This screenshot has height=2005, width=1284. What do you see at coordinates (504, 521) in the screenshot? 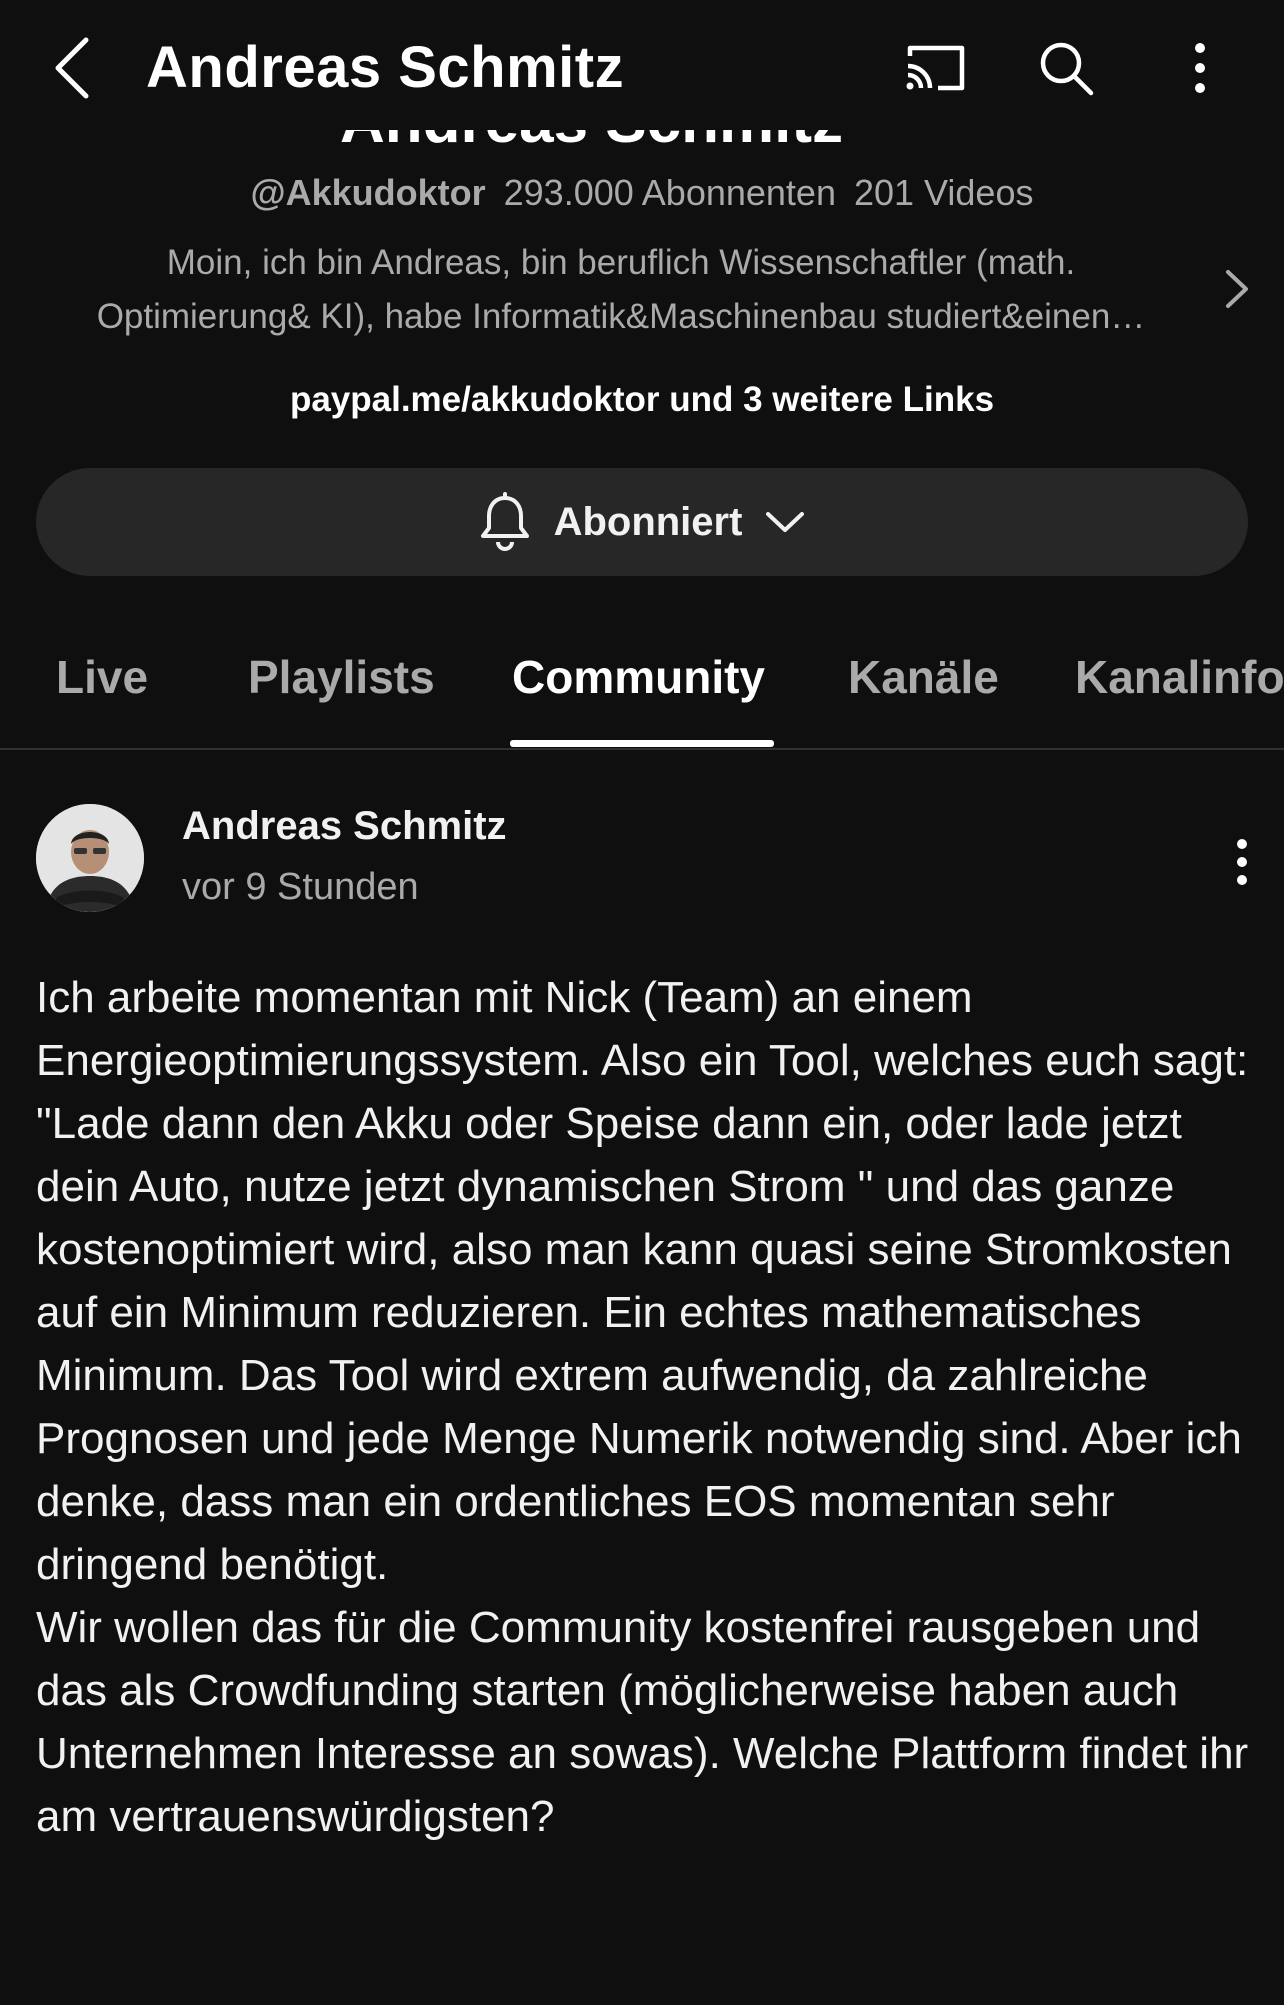
I see `bell-icon` at bounding box center [504, 521].